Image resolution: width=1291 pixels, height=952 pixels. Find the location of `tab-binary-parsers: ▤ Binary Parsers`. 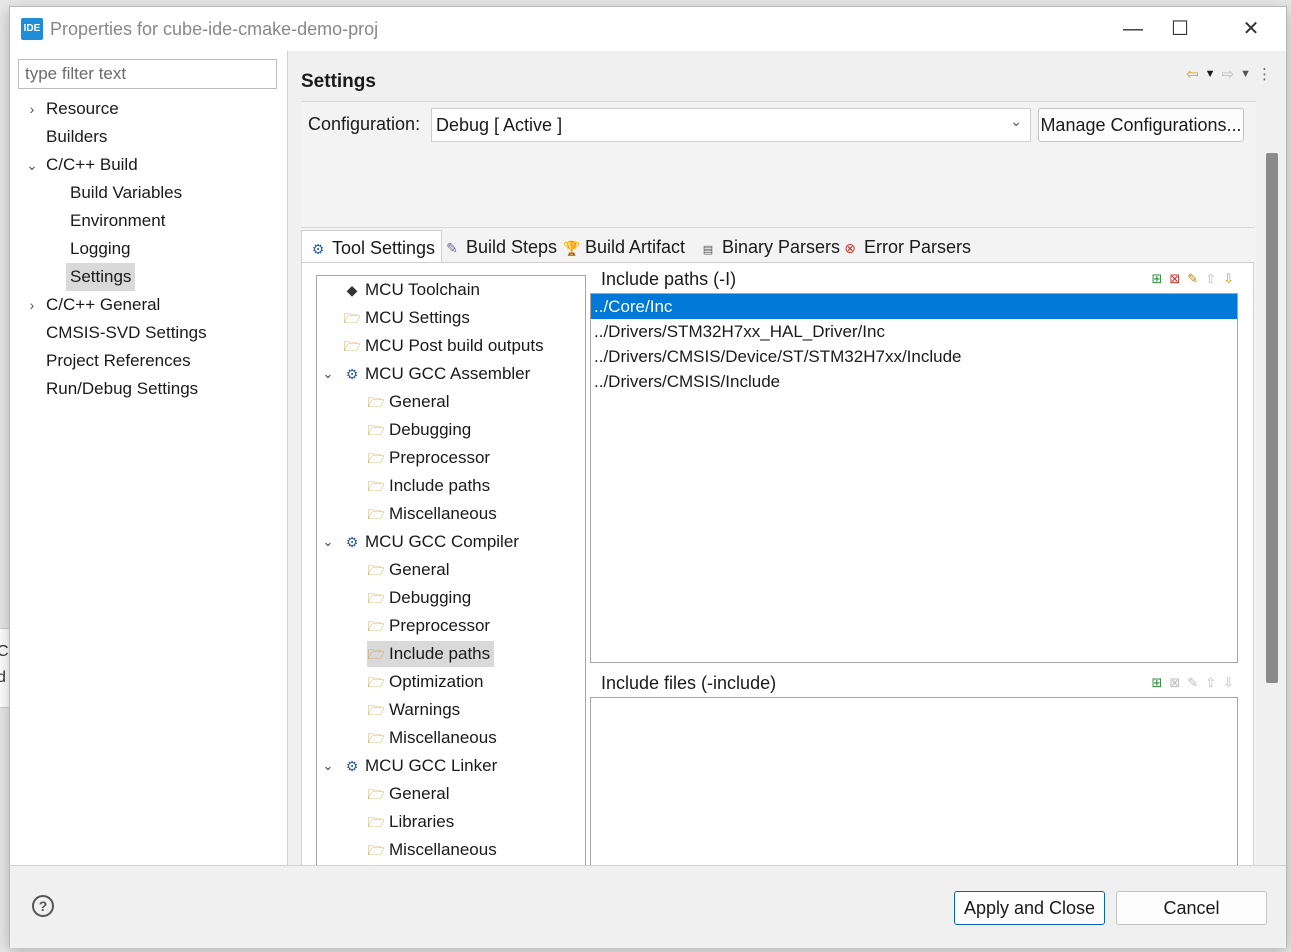

tab-binary-parsers: ▤ Binary Parsers is located at coordinates (769, 247).